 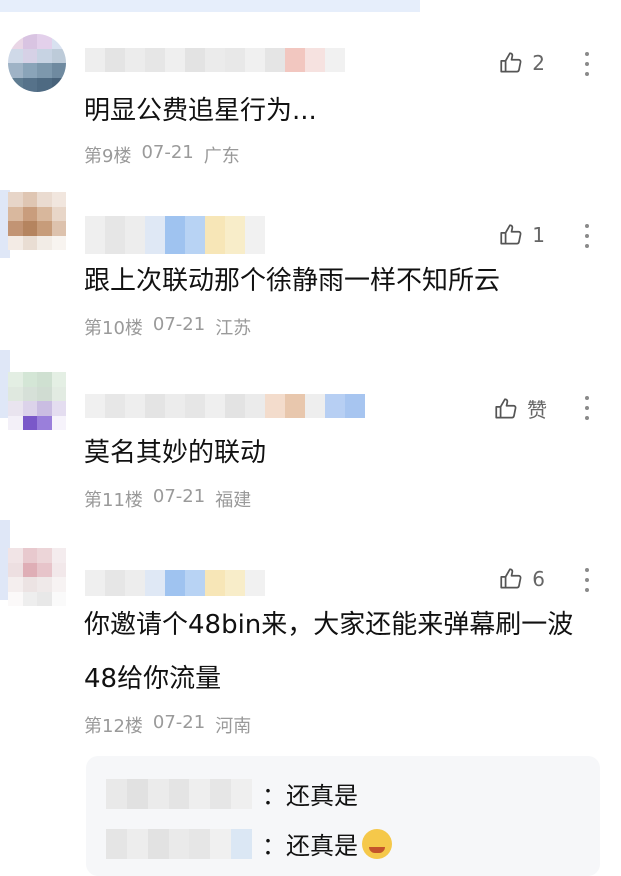 I want to click on like-button: 1, so click(x=521, y=235).